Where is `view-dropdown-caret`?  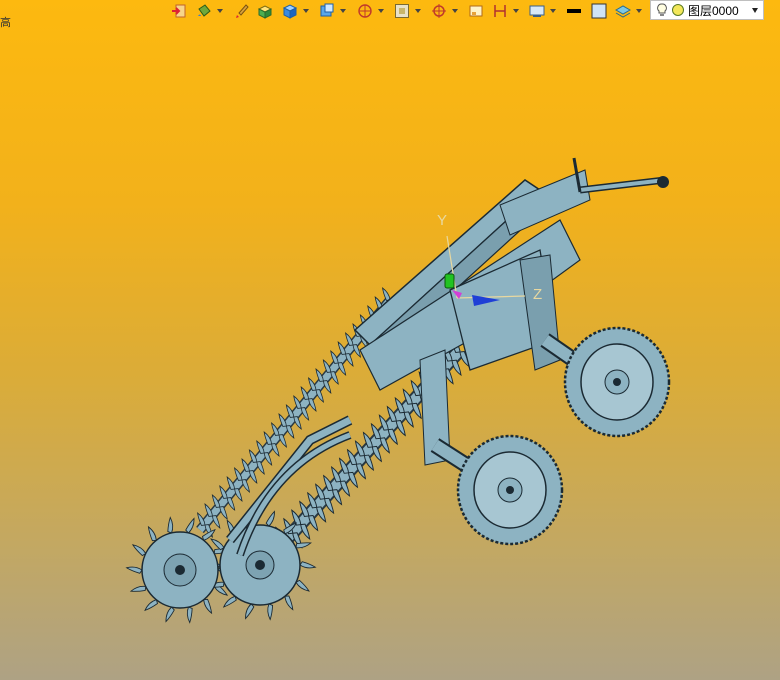 view-dropdown-caret is located at coordinates (343, 11).